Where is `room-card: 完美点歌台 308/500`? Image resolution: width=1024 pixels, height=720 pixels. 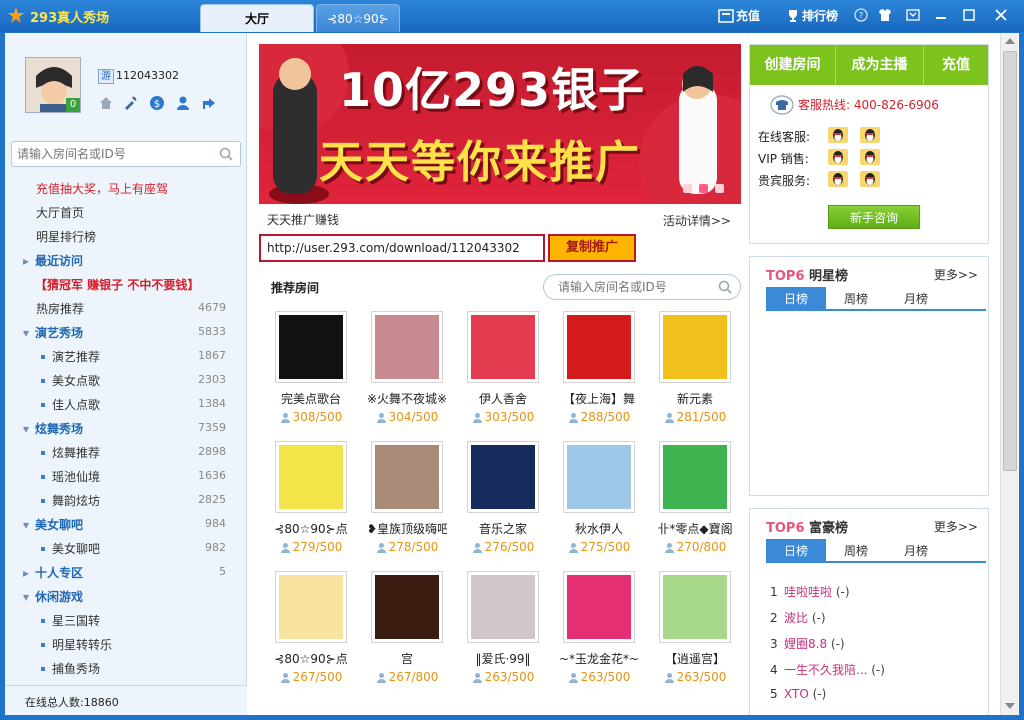 room-card: 完美点歌台 308/500 is located at coordinates (311, 371).